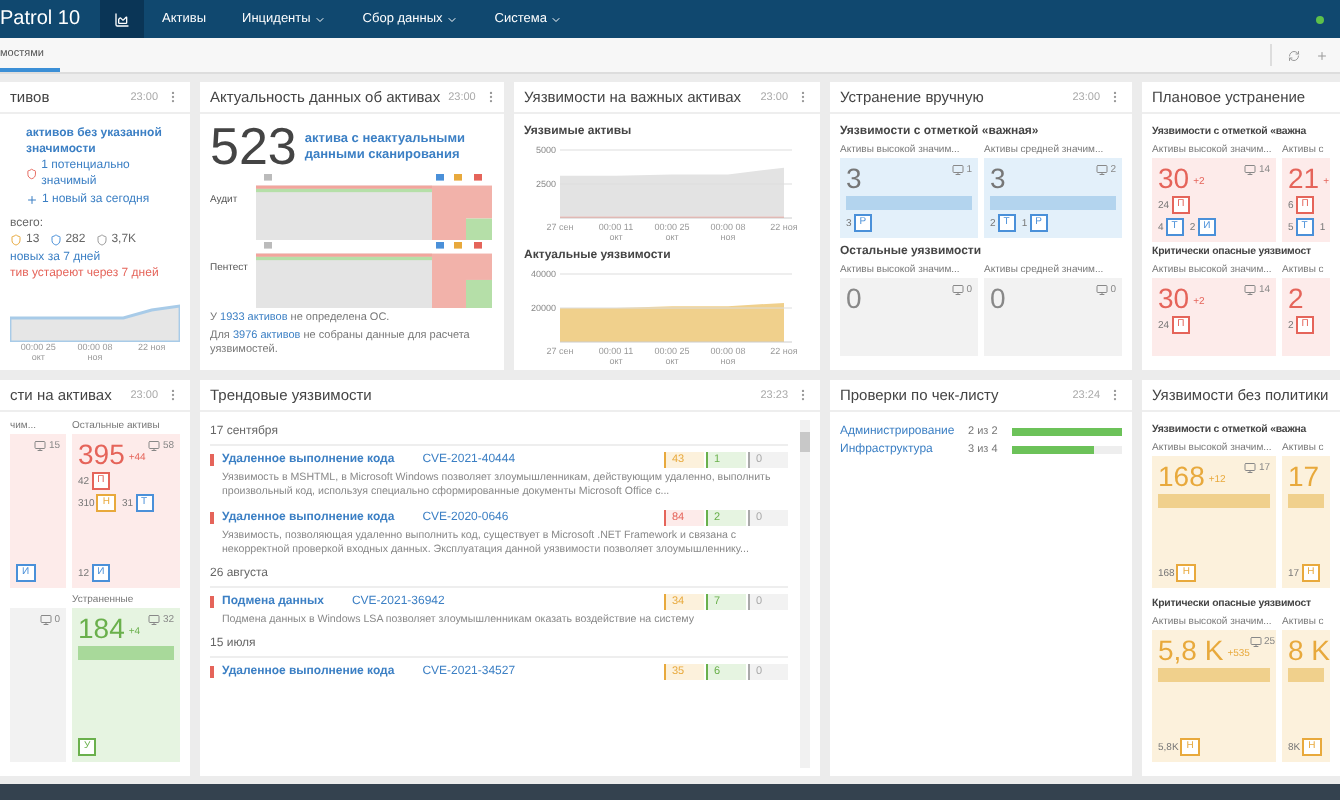  What do you see at coordinates (101, 454) in the screenshot?
I see `tile-value: 395` at bounding box center [101, 454].